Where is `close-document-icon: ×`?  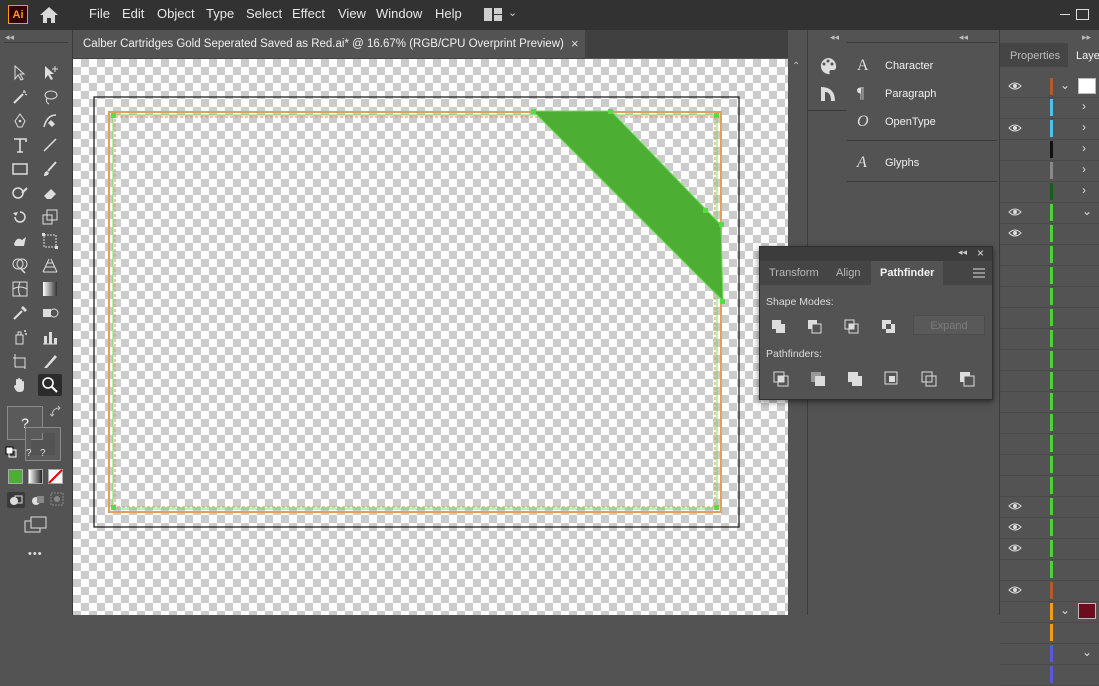 close-document-icon: × is located at coordinates (575, 43).